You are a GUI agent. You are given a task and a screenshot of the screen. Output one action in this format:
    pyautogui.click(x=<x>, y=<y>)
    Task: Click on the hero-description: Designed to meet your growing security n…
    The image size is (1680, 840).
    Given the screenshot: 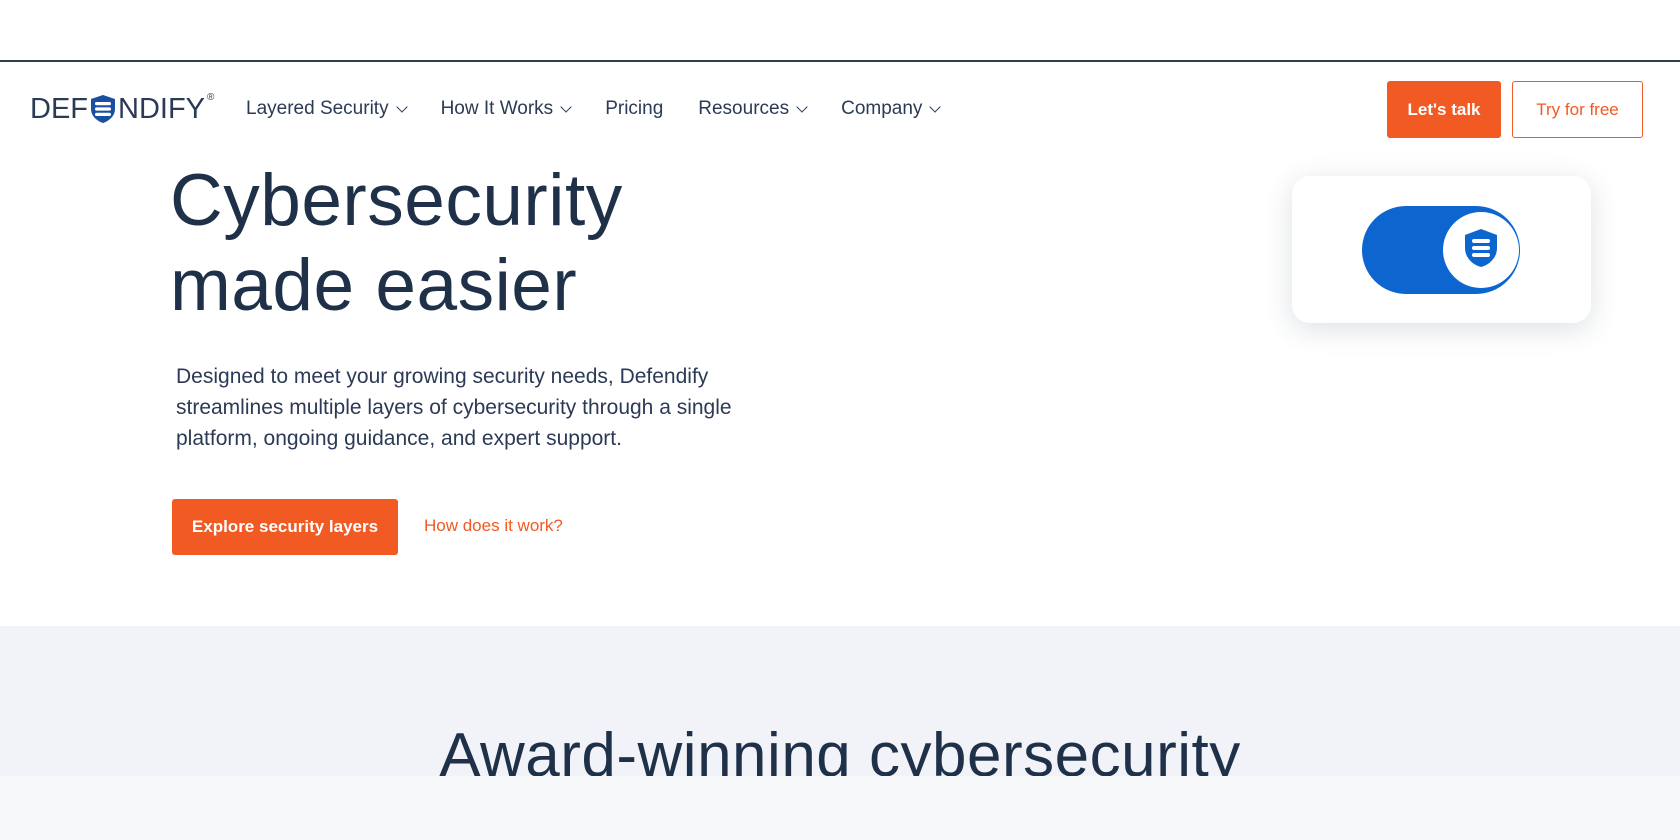 What is the action you would take?
    pyautogui.click(x=454, y=407)
    